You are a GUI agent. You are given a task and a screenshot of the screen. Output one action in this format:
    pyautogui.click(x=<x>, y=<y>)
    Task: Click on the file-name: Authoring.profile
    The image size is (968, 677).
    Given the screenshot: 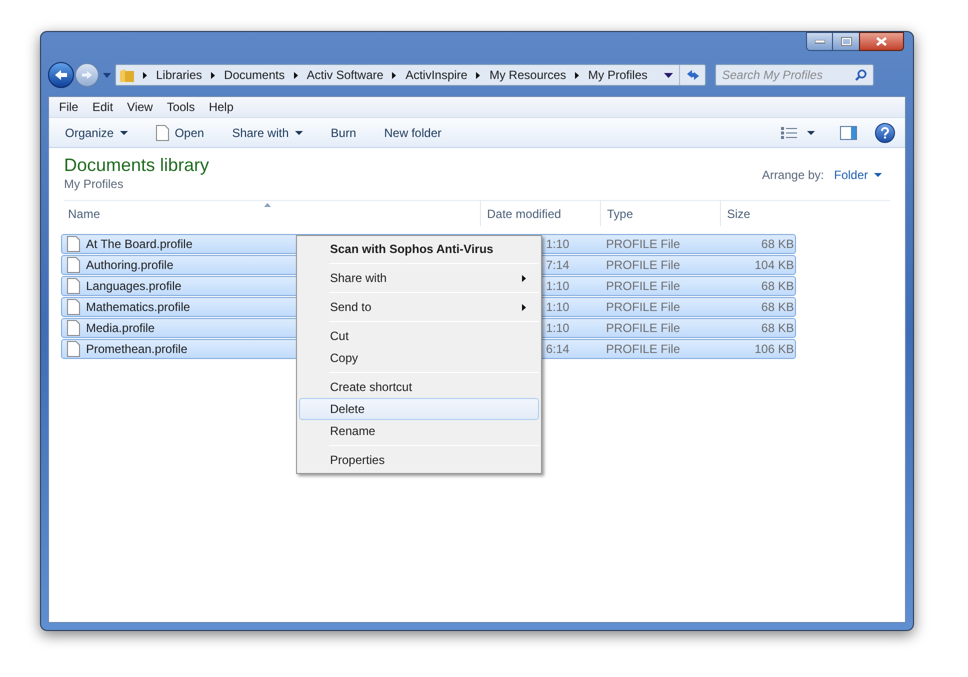 What is the action you would take?
    pyautogui.click(x=130, y=265)
    